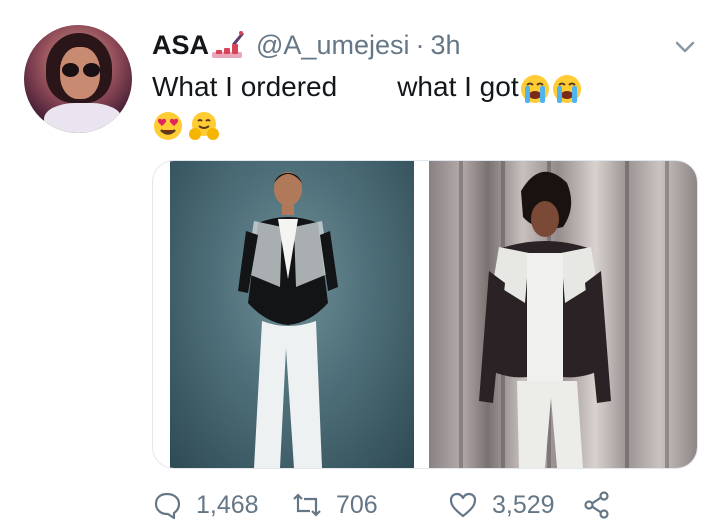  What do you see at coordinates (228, 45) in the screenshot?
I see `nail-polish-emoji-icon` at bounding box center [228, 45].